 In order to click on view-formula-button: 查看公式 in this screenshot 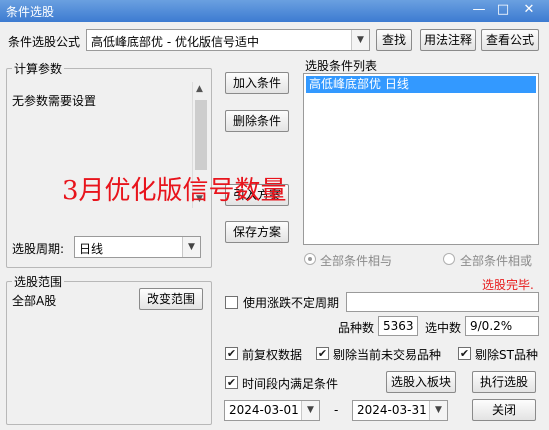, I will do `click(510, 40)`.